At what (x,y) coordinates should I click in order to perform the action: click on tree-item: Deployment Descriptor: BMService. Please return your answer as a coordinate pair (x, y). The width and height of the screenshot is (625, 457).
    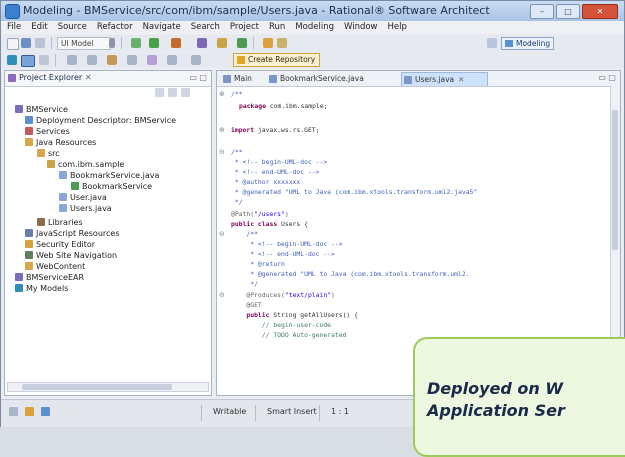
    Looking at the image, I should click on (100, 120).